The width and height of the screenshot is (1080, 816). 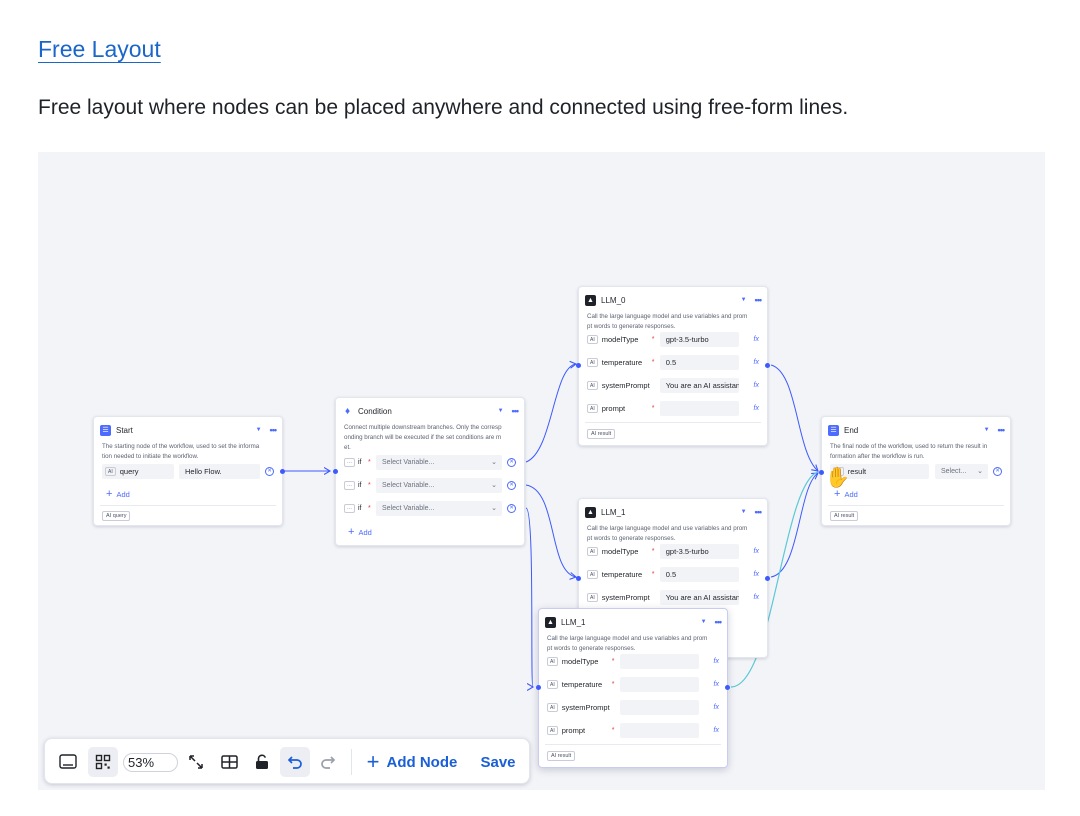 I want to click on llm-icon: ▲, so click(x=590, y=512).